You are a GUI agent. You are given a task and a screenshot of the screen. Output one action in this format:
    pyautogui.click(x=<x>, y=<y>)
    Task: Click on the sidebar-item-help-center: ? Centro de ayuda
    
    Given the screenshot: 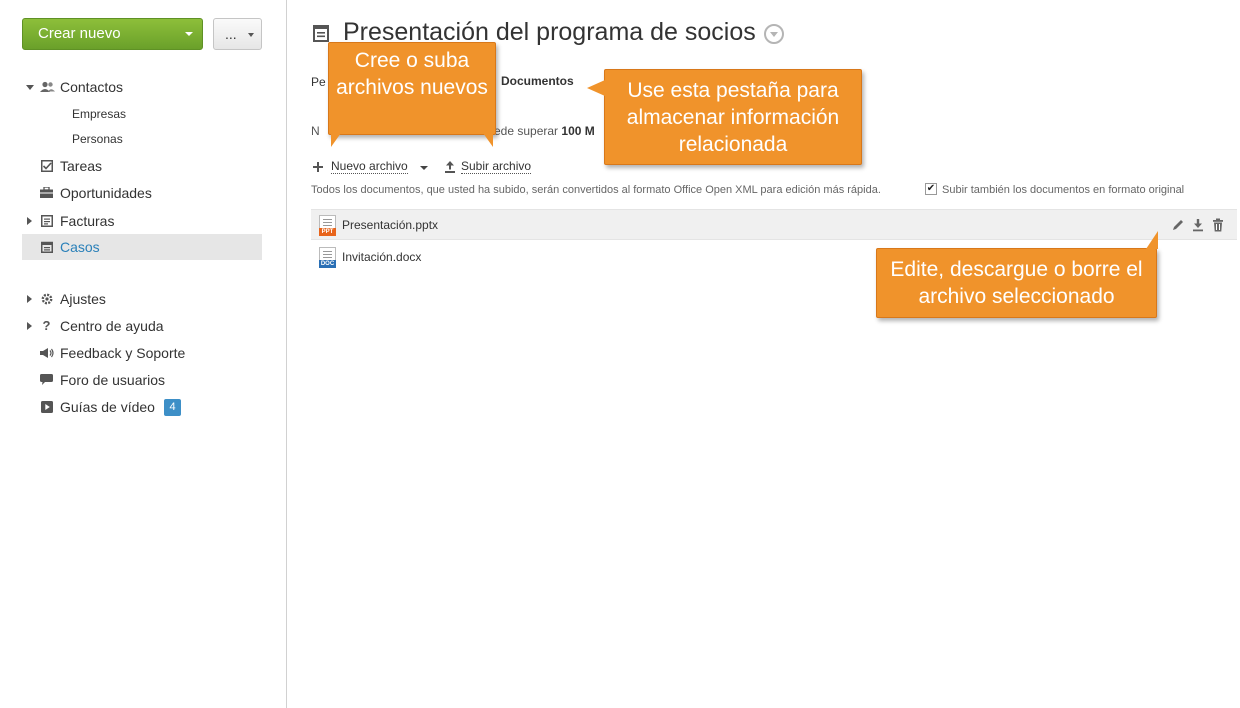 What is the action you would take?
    pyautogui.click(x=142, y=326)
    